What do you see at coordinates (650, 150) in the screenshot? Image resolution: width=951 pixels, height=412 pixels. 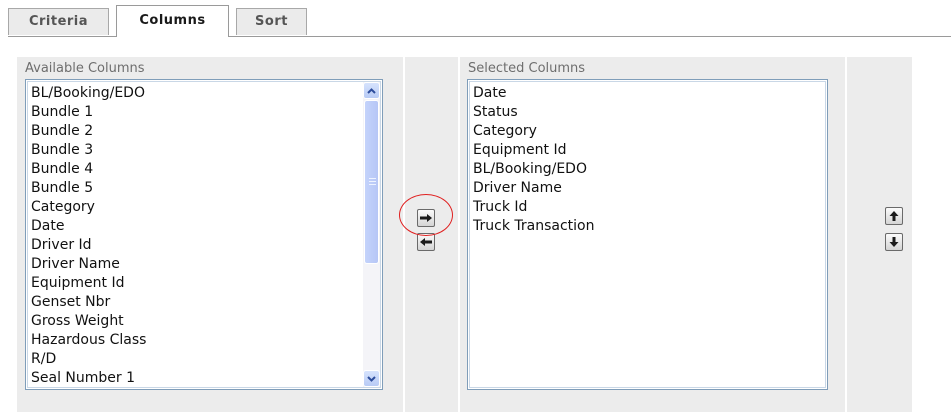 I see `selected-item: Equipment Id` at bounding box center [650, 150].